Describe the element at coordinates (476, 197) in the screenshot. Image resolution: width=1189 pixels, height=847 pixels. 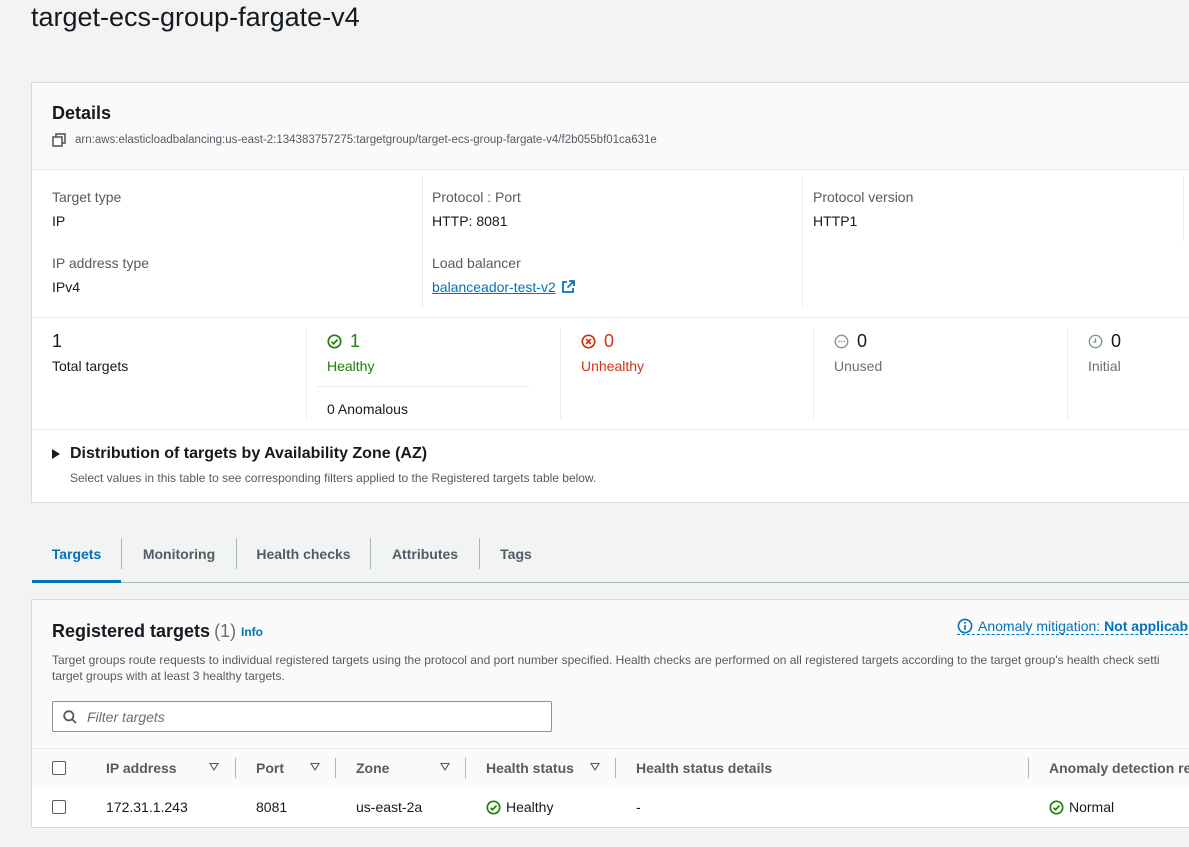
I see `protocol-port-label: Protocol : Port` at that location.